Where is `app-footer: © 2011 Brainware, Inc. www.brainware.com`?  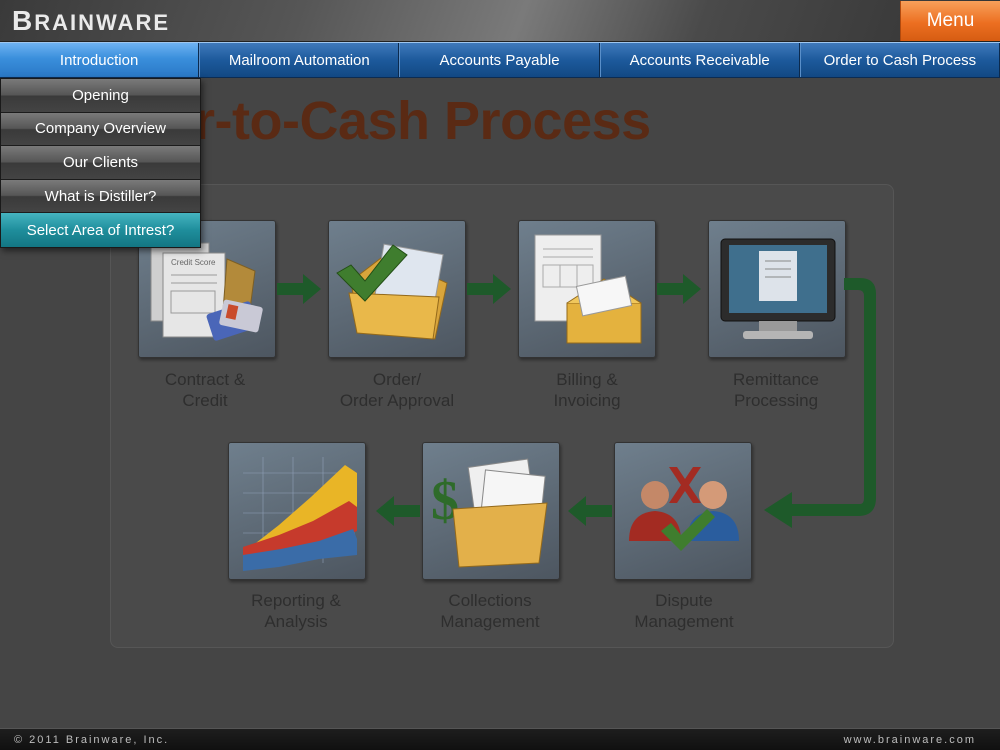 app-footer: © 2011 Brainware, Inc. www.brainware.com is located at coordinates (500, 739).